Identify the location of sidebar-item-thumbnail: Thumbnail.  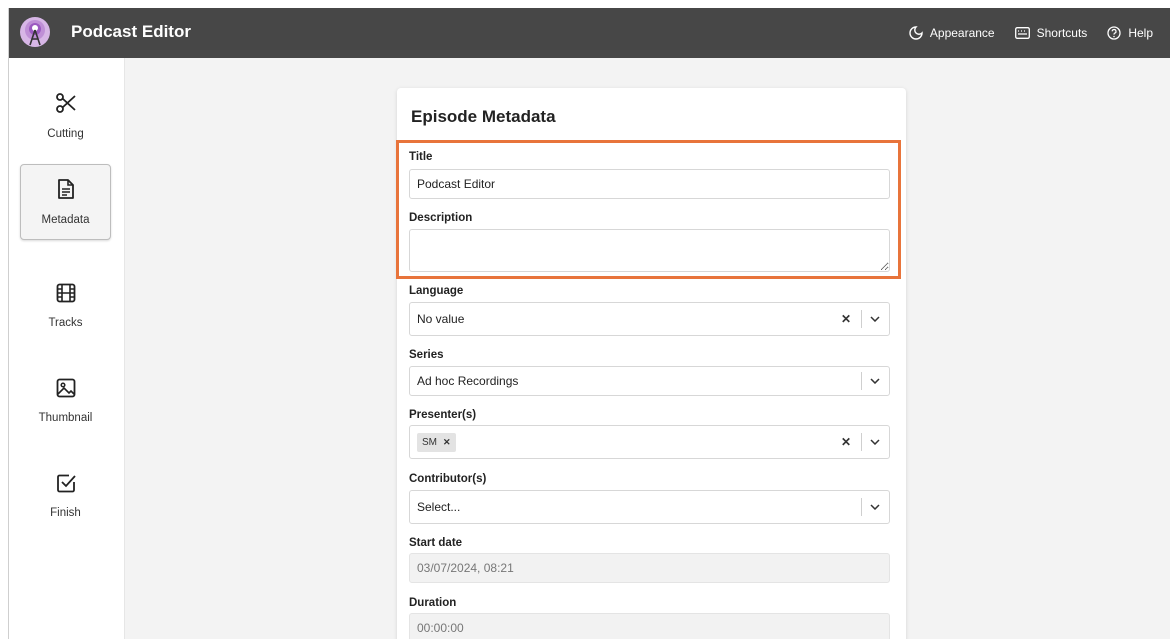
(65, 401).